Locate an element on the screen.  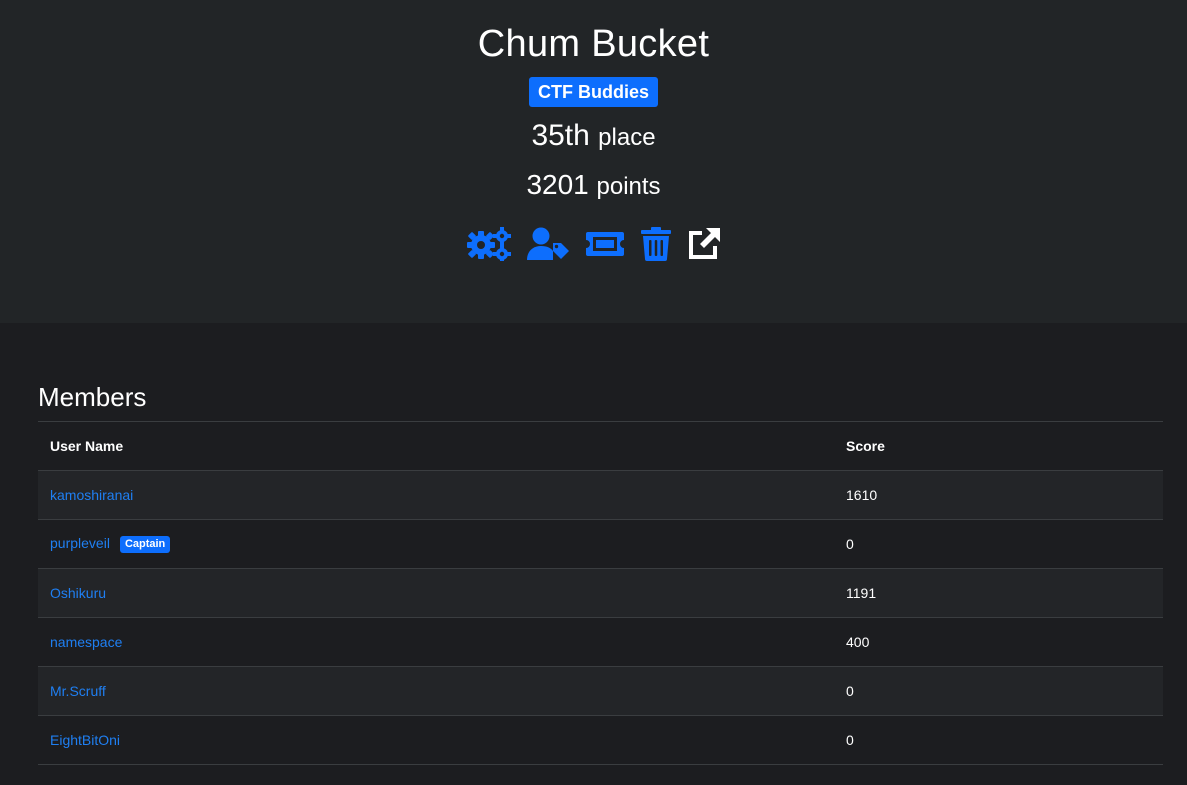
member-score: 1191 is located at coordinates (998, 593).